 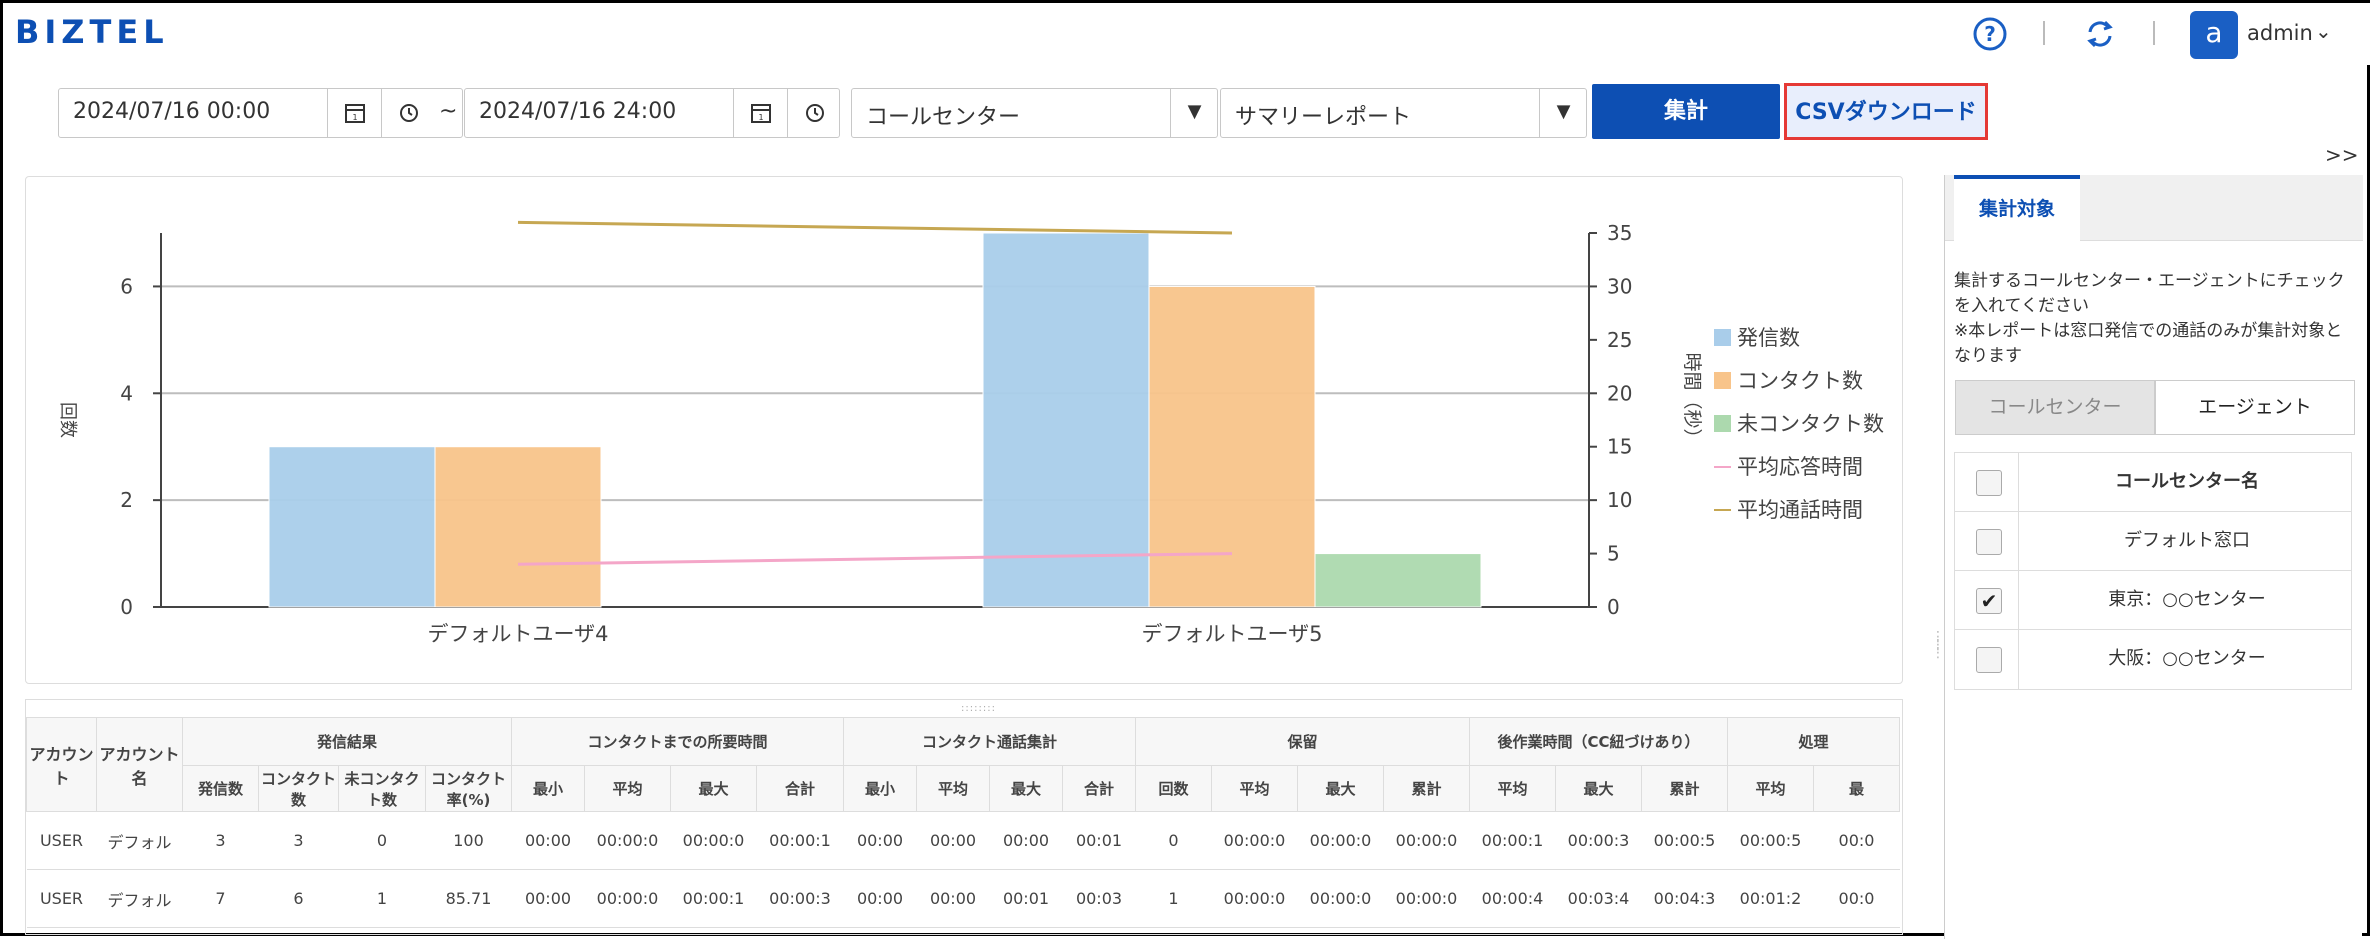 What do you see at coordinates (1173, 788) in the screenshot?
I see `column-header: 回数` at bounding box center [1173, 788].